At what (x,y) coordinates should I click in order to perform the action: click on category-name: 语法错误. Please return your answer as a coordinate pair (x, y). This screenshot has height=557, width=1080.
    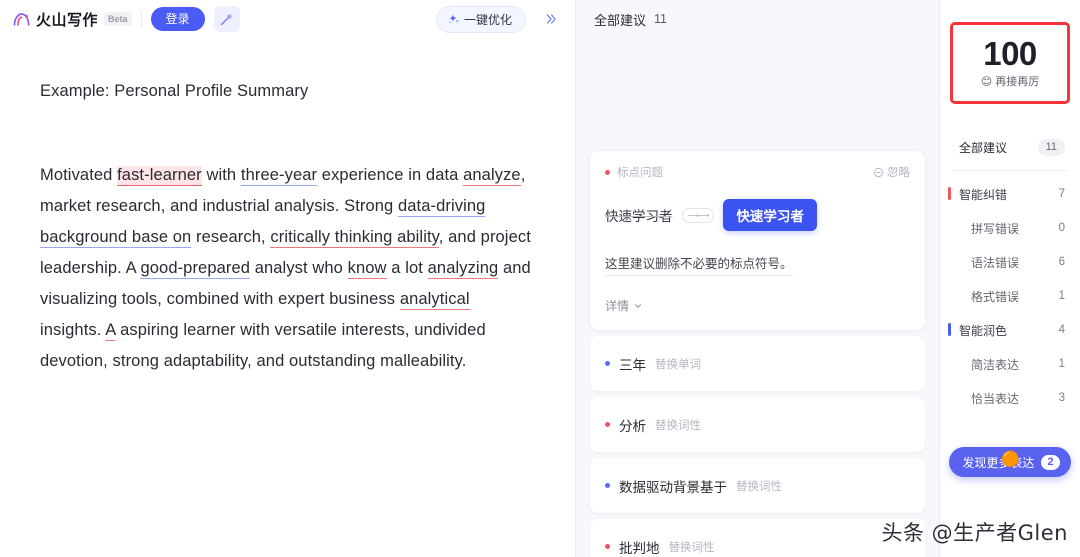
    Looking at the image, I should click on (995, 262).